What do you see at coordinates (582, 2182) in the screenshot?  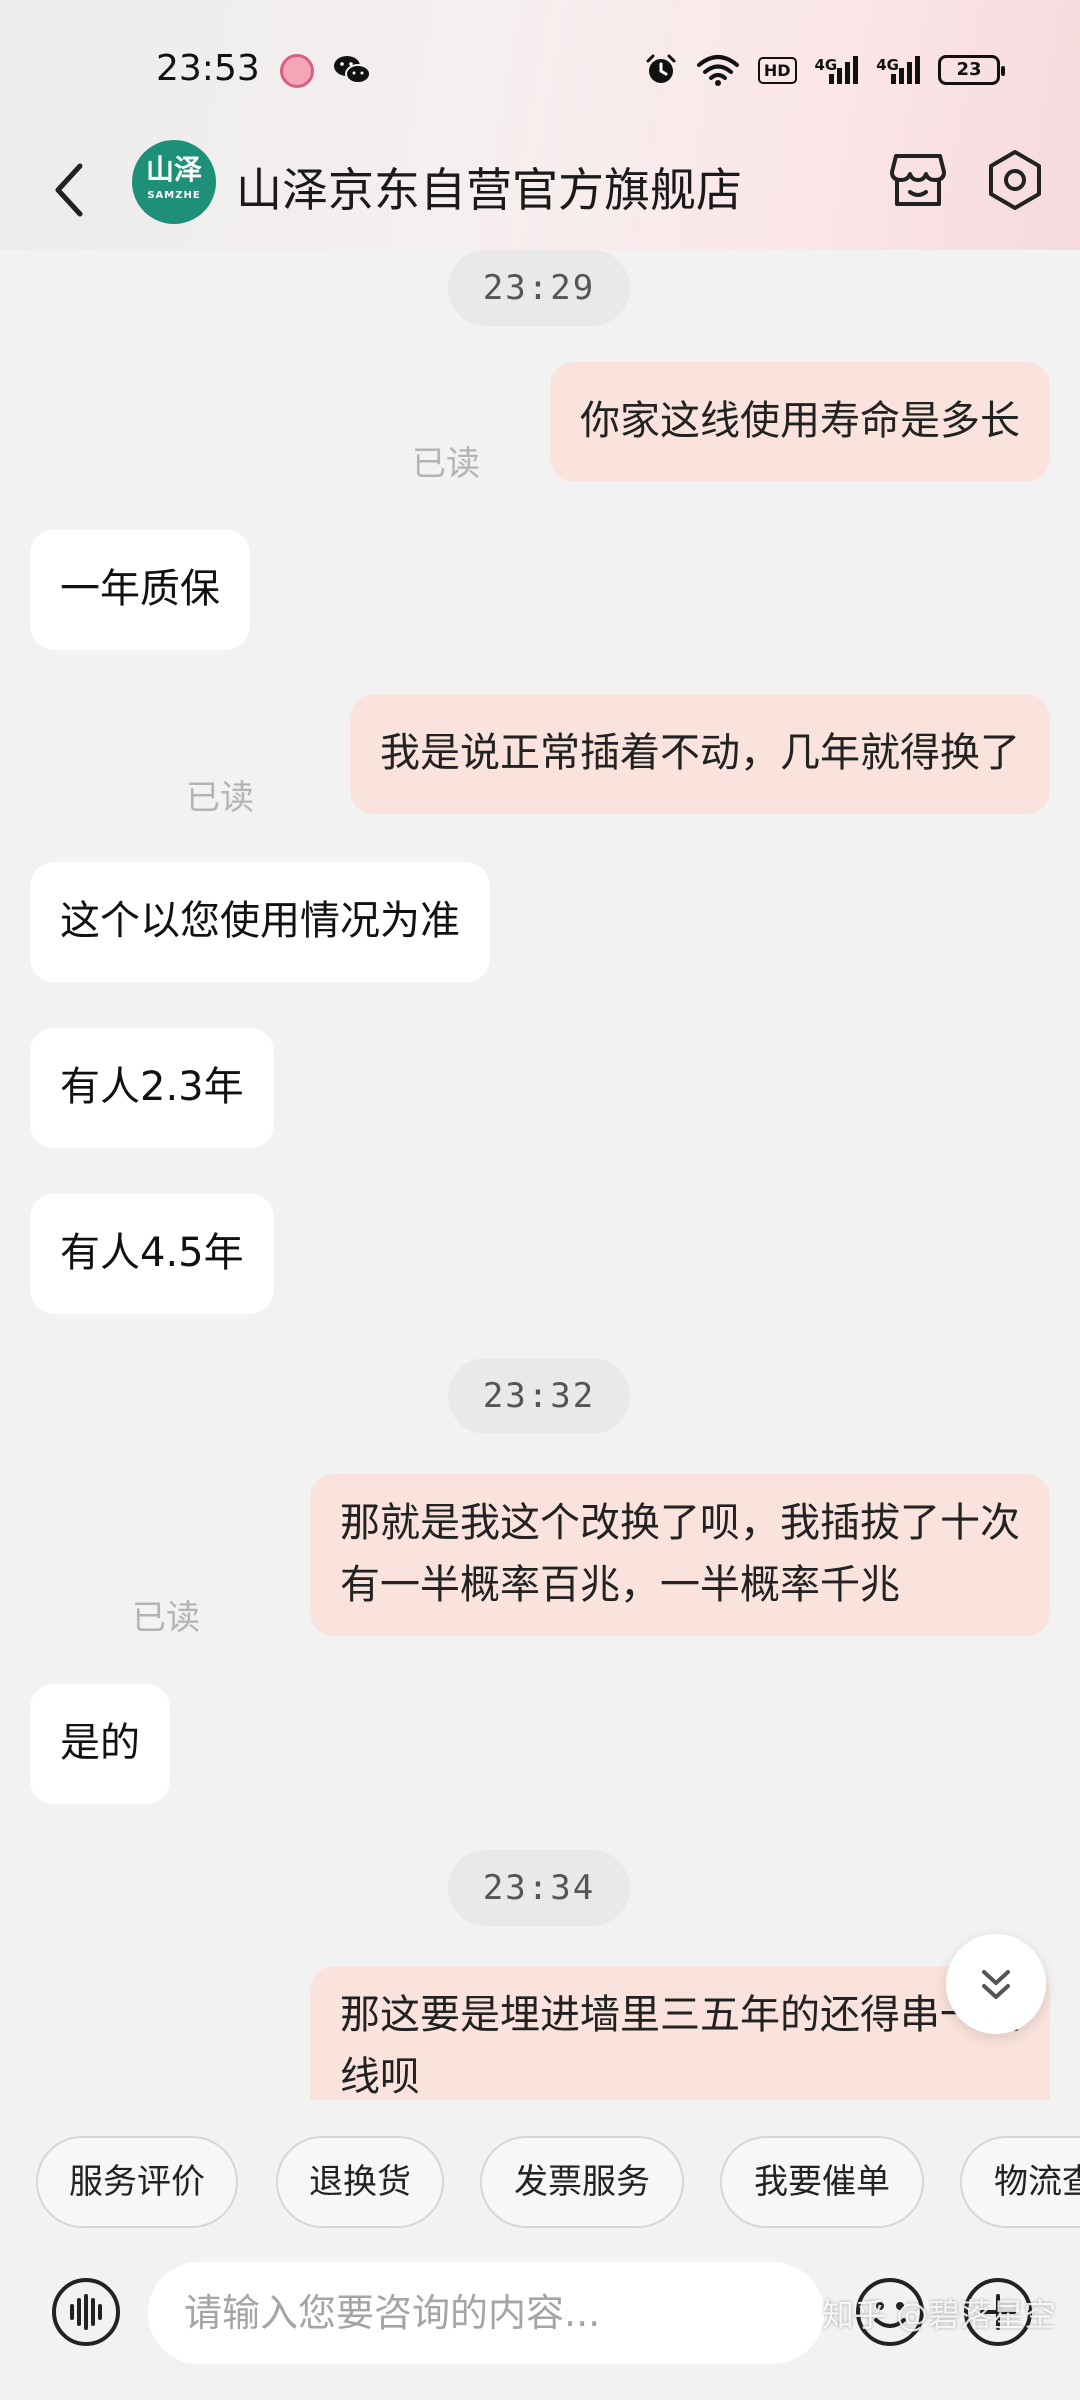 I see `quick-reply-invoice: 发票服务` at bounding box center [582, 2182].